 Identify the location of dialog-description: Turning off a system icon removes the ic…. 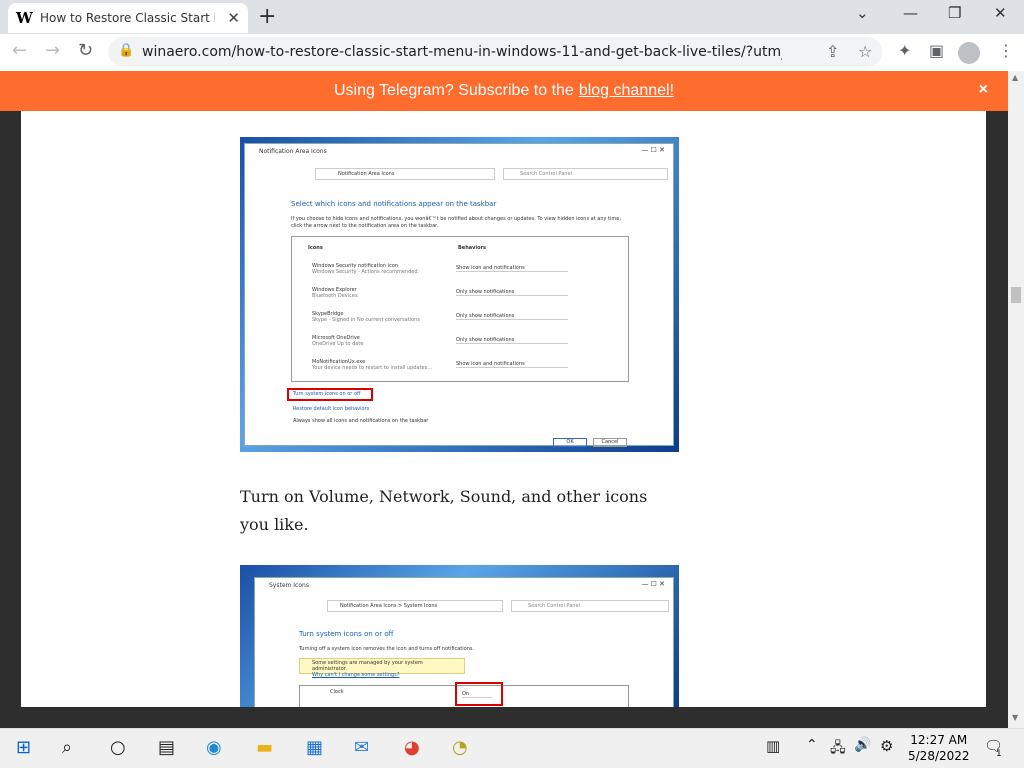
(387, 649).